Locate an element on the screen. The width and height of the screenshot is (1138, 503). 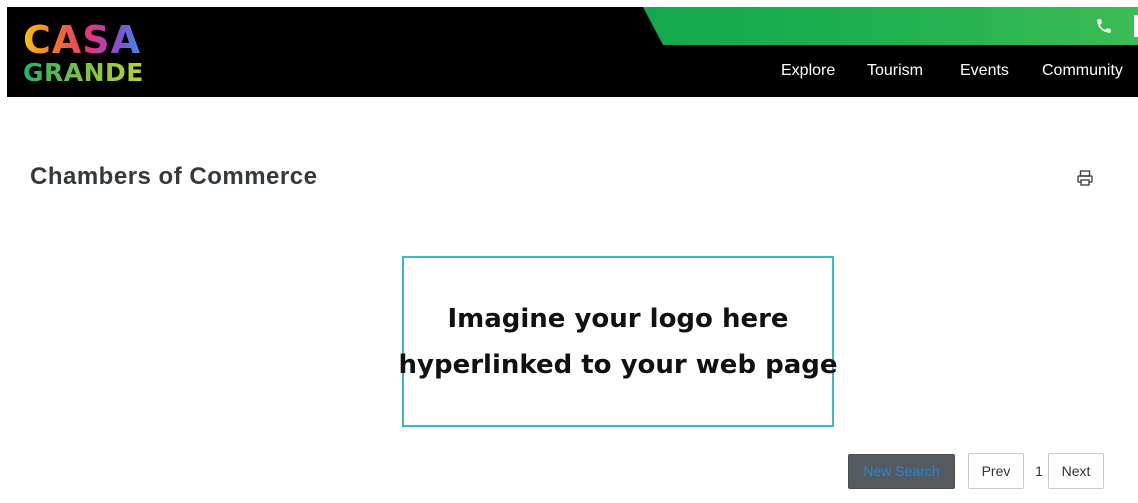
casa-grande-logo: CASA GRANDE is located at coordinates (91, 53).